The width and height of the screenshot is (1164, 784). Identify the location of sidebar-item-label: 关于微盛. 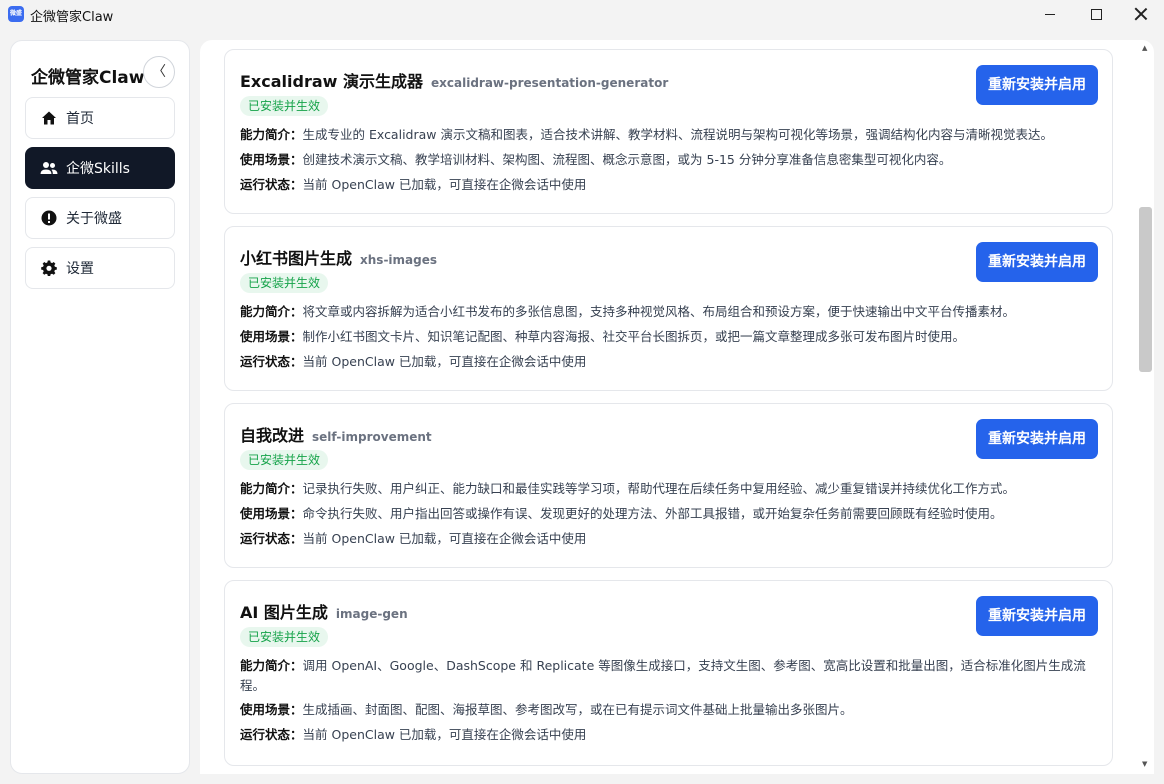
(94, 219).